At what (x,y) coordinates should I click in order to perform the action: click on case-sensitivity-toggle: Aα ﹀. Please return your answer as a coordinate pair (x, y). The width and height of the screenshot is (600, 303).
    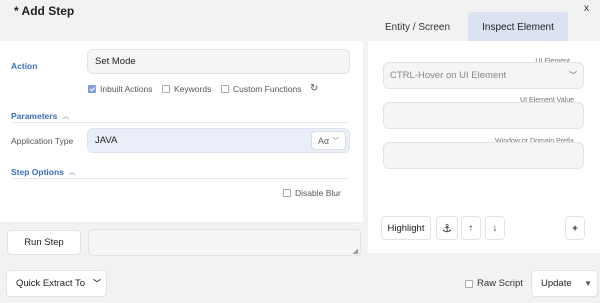
    Looking at the image, I should click on (328, 140).